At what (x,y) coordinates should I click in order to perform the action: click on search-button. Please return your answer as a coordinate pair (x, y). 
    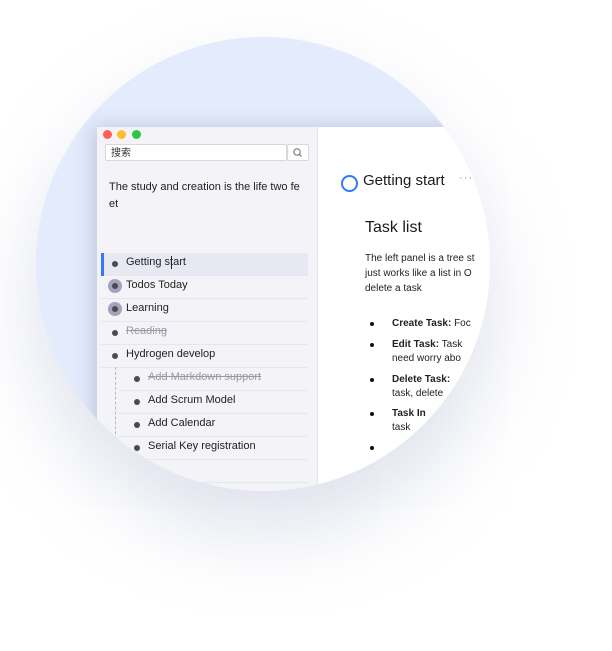
    Looking at the image, I should click on (298, 152).